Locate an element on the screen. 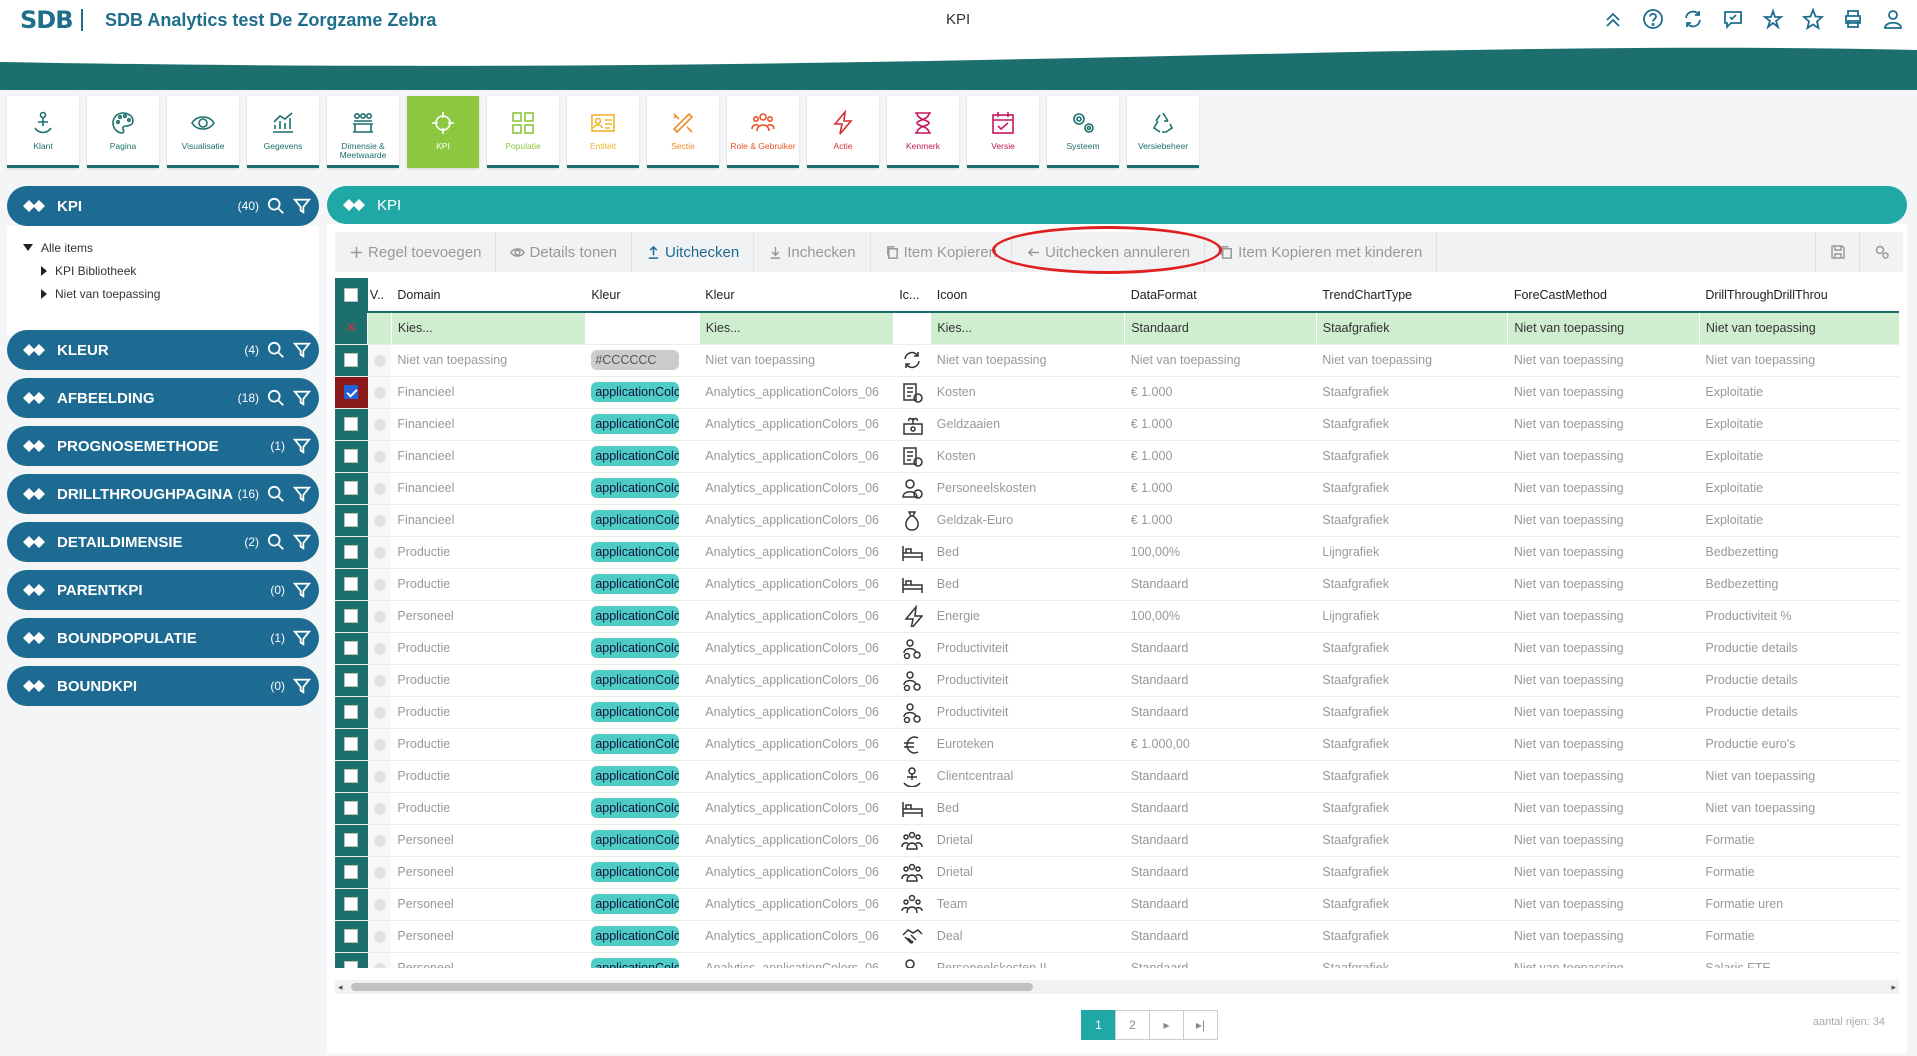  filter-cell is located at coordinates (642, 328).